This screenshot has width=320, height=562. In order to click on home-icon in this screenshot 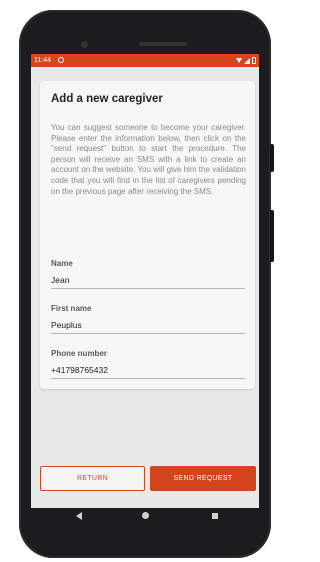, I will do `click(145, 515)`.